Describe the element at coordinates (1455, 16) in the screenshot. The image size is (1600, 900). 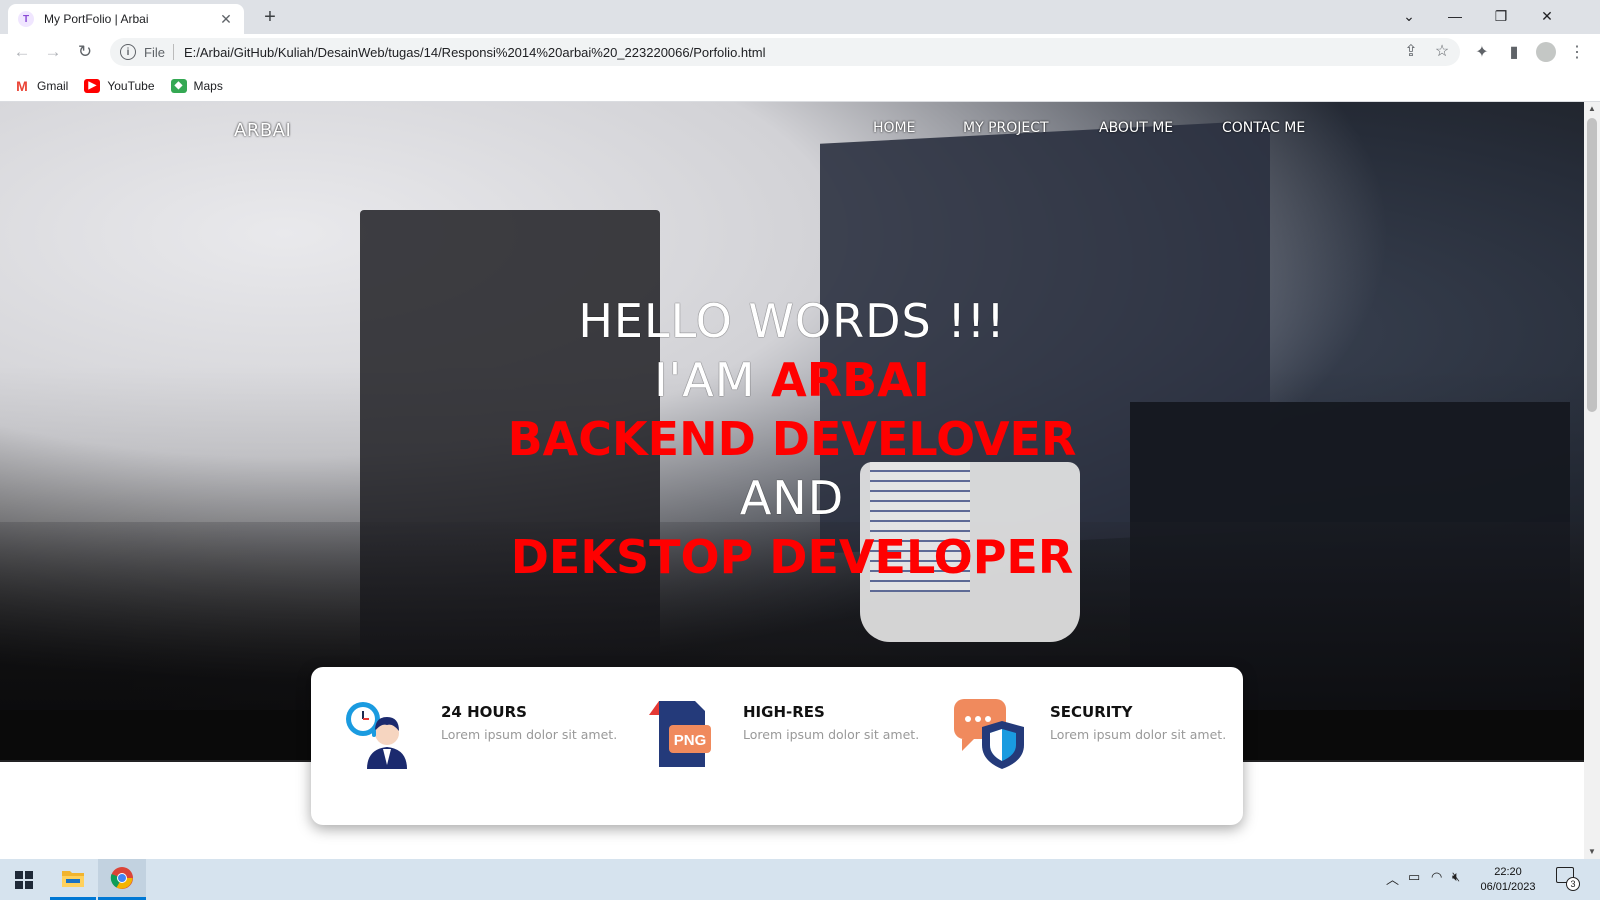
I see `minimize-button: —` at that location.